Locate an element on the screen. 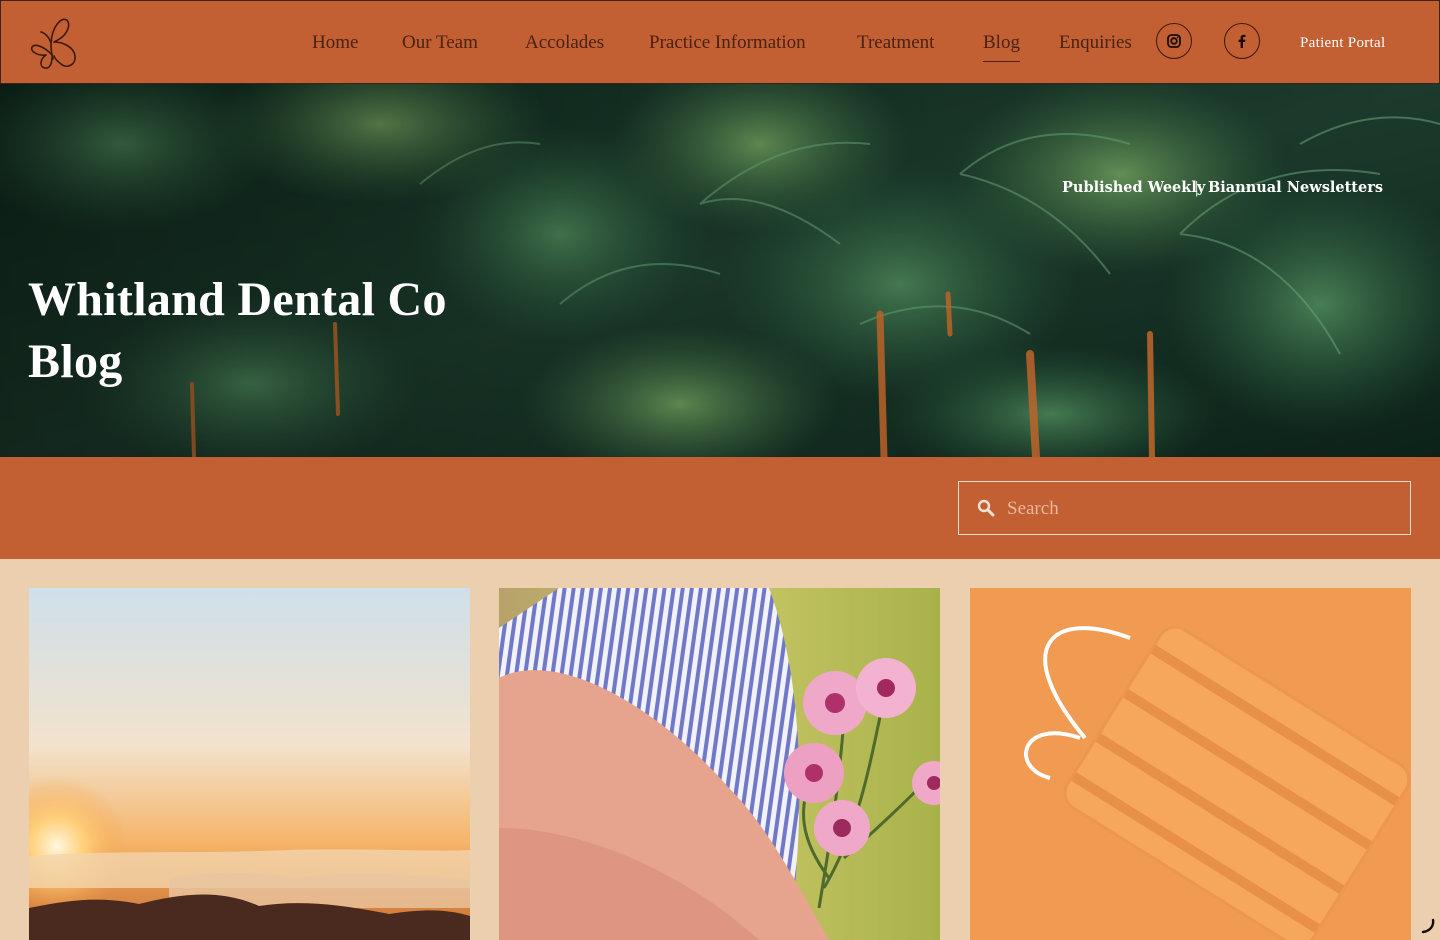  search-band is located at coordinates (720, 508).